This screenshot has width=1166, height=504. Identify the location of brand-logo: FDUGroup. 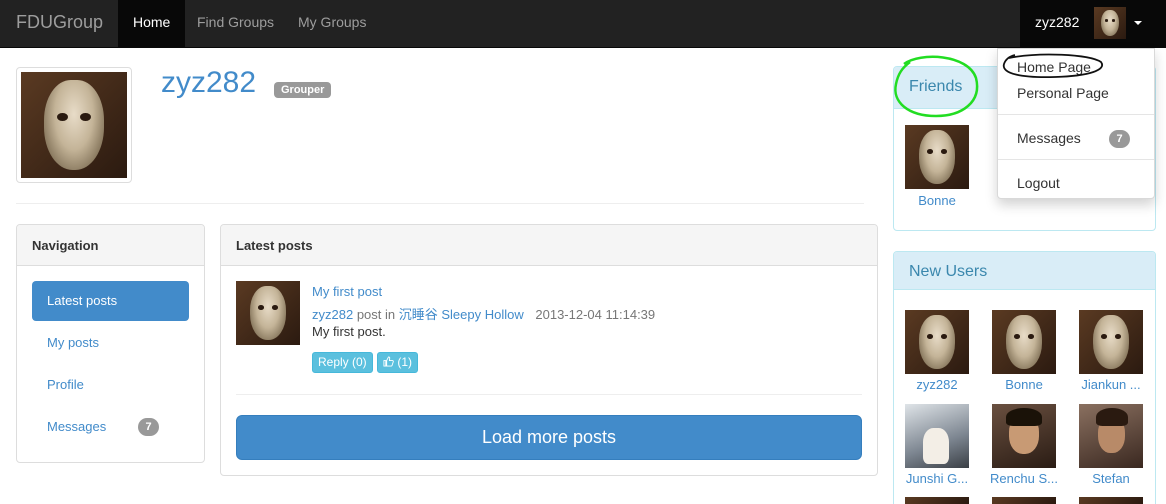
(59, 22).